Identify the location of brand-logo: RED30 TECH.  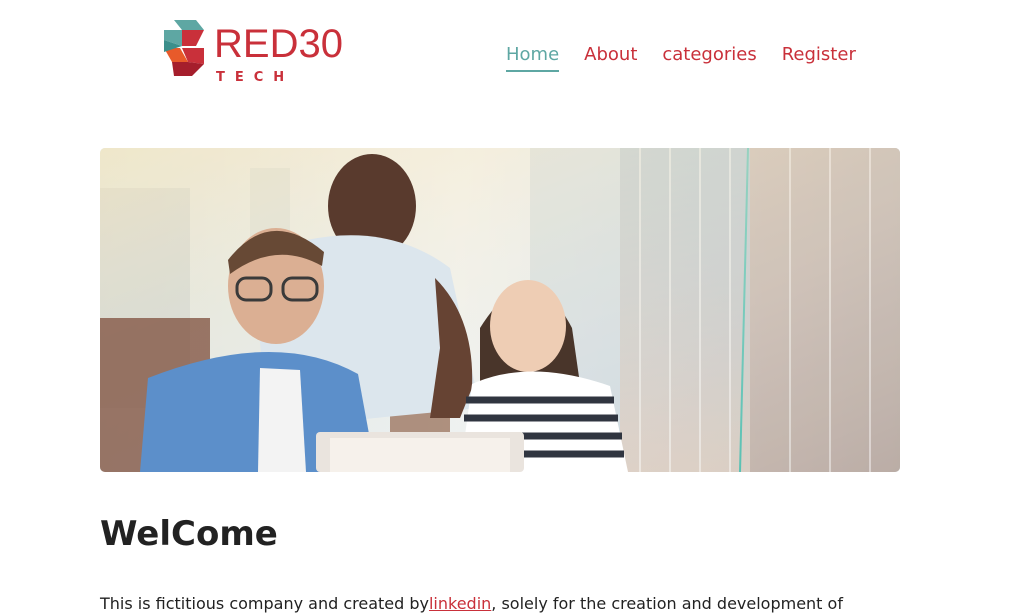
(252, 54).